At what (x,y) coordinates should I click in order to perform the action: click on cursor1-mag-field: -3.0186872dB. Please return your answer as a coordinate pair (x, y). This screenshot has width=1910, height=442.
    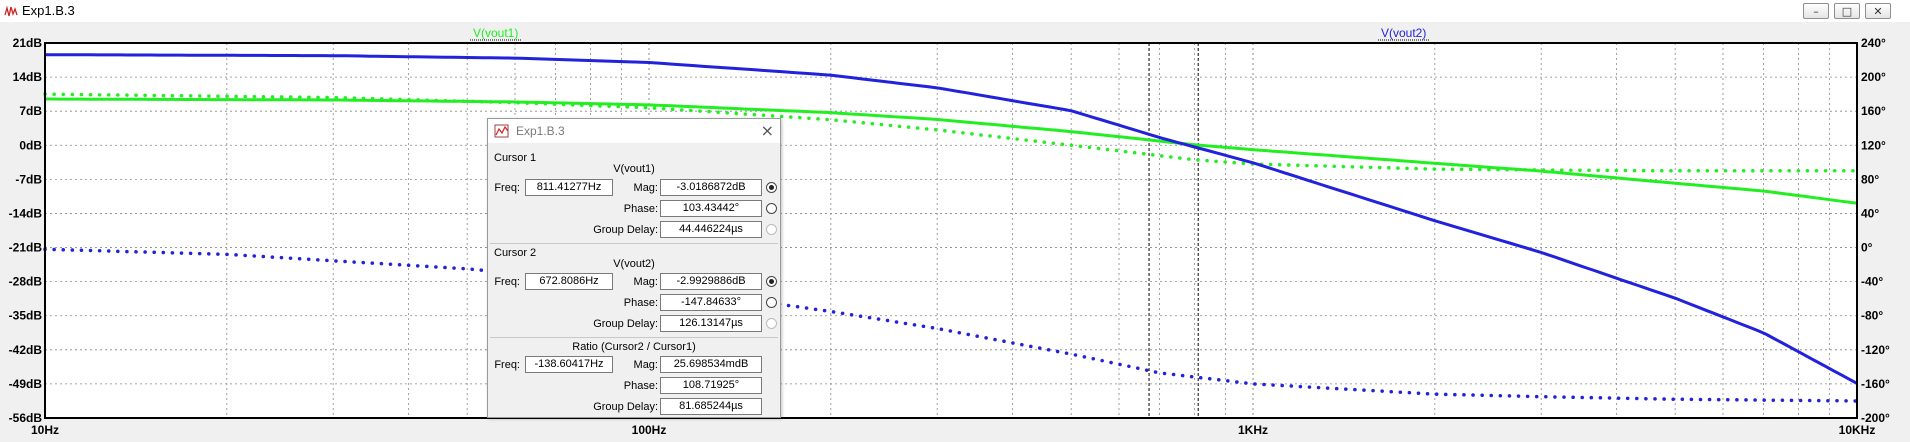
    Looking at the image, I should click on (711, 187).